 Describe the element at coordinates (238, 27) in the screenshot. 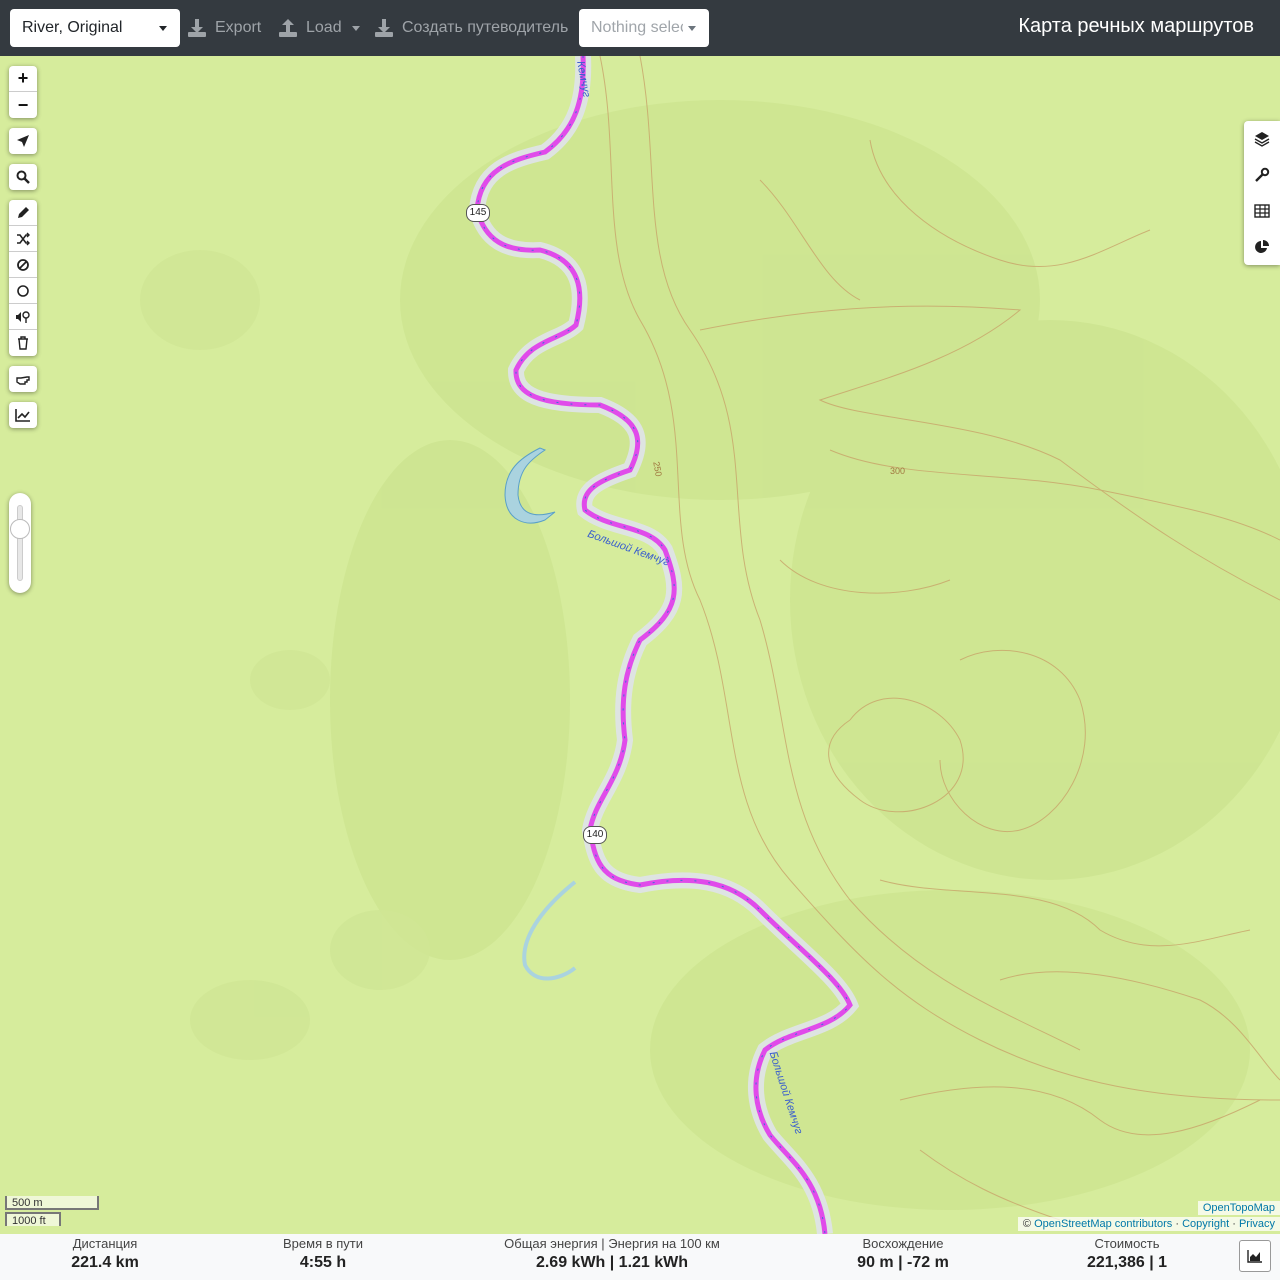

I see `export-label: Export` at that location.